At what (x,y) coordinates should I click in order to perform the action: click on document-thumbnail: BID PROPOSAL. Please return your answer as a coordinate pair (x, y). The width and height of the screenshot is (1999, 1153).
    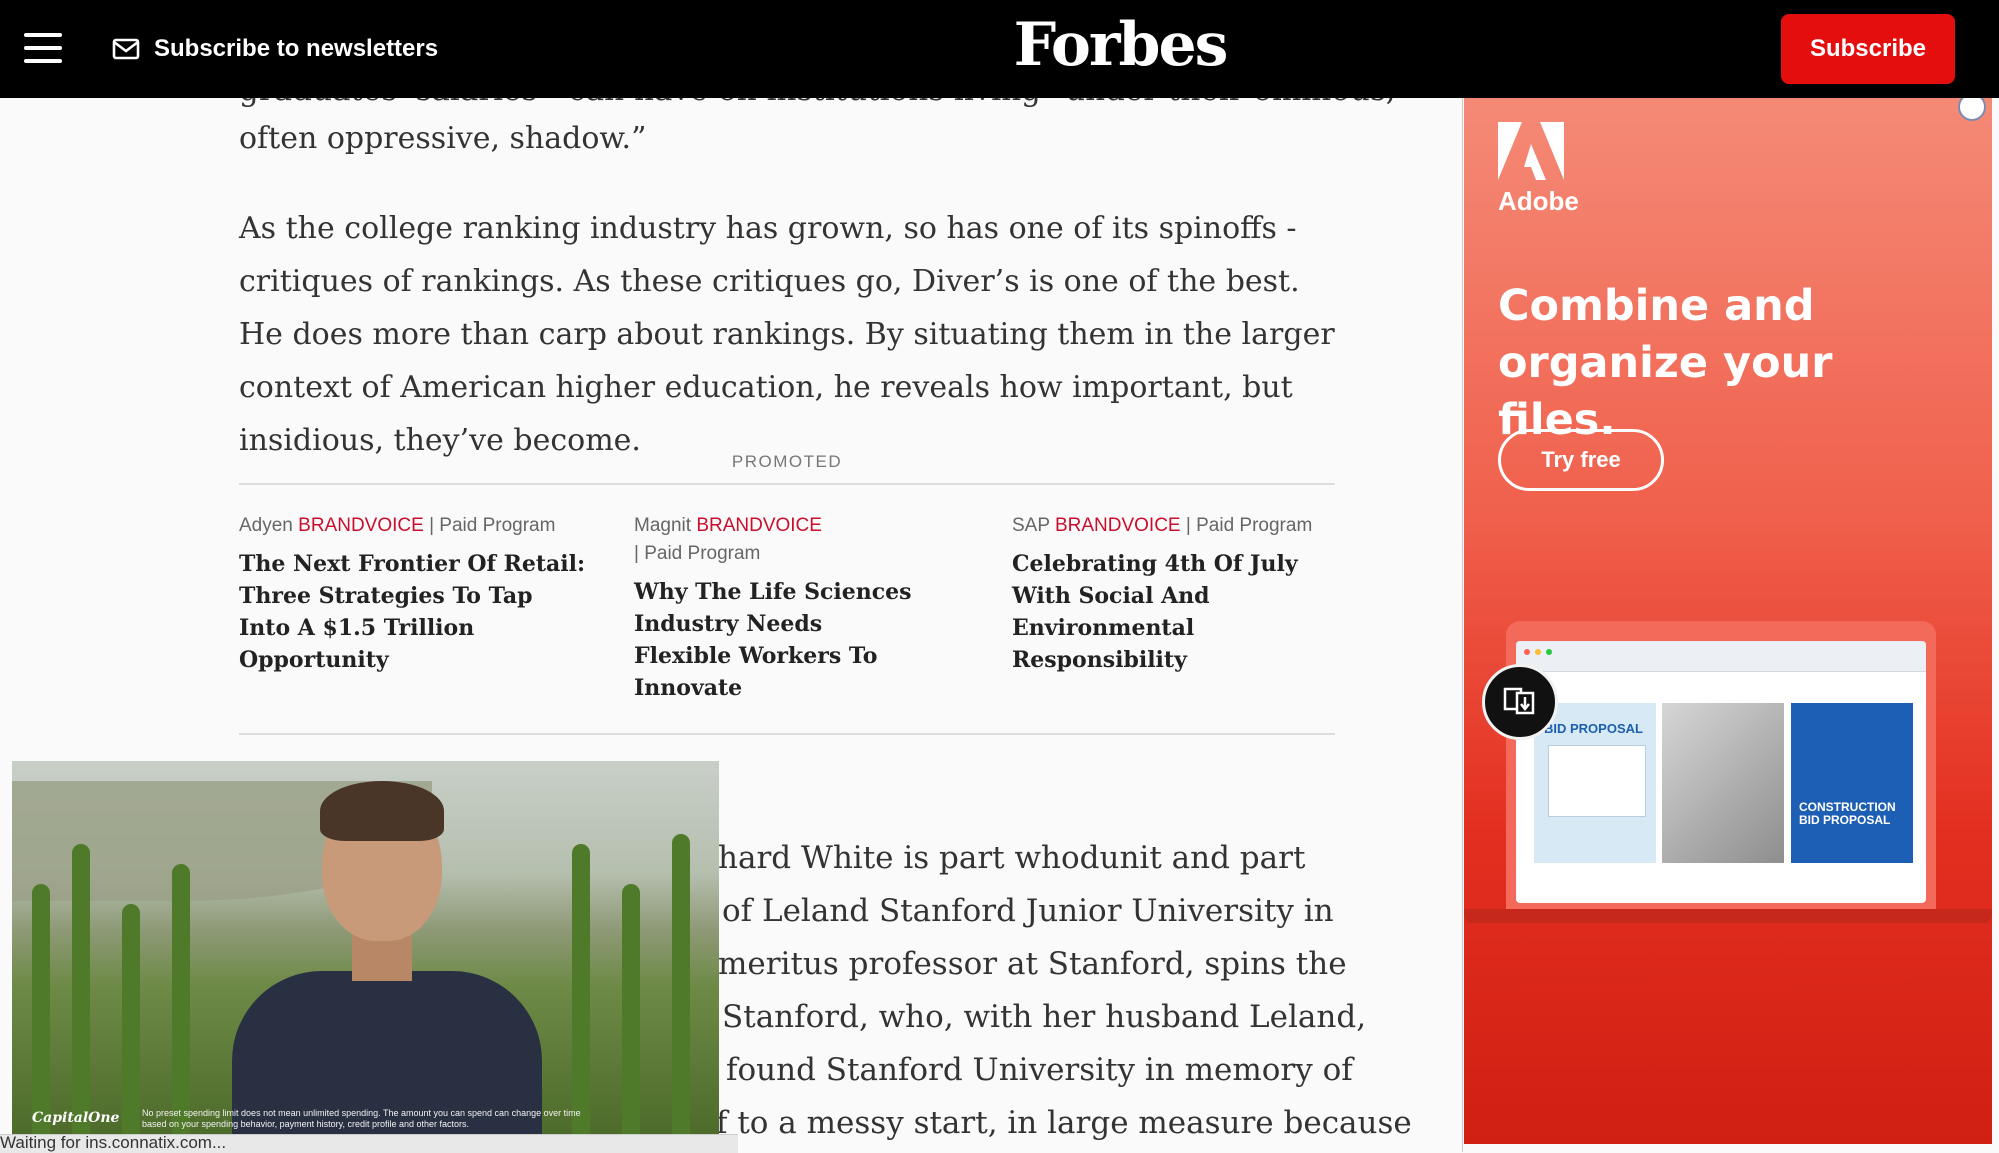
    Looking at the image, I should click on (1595, 783).